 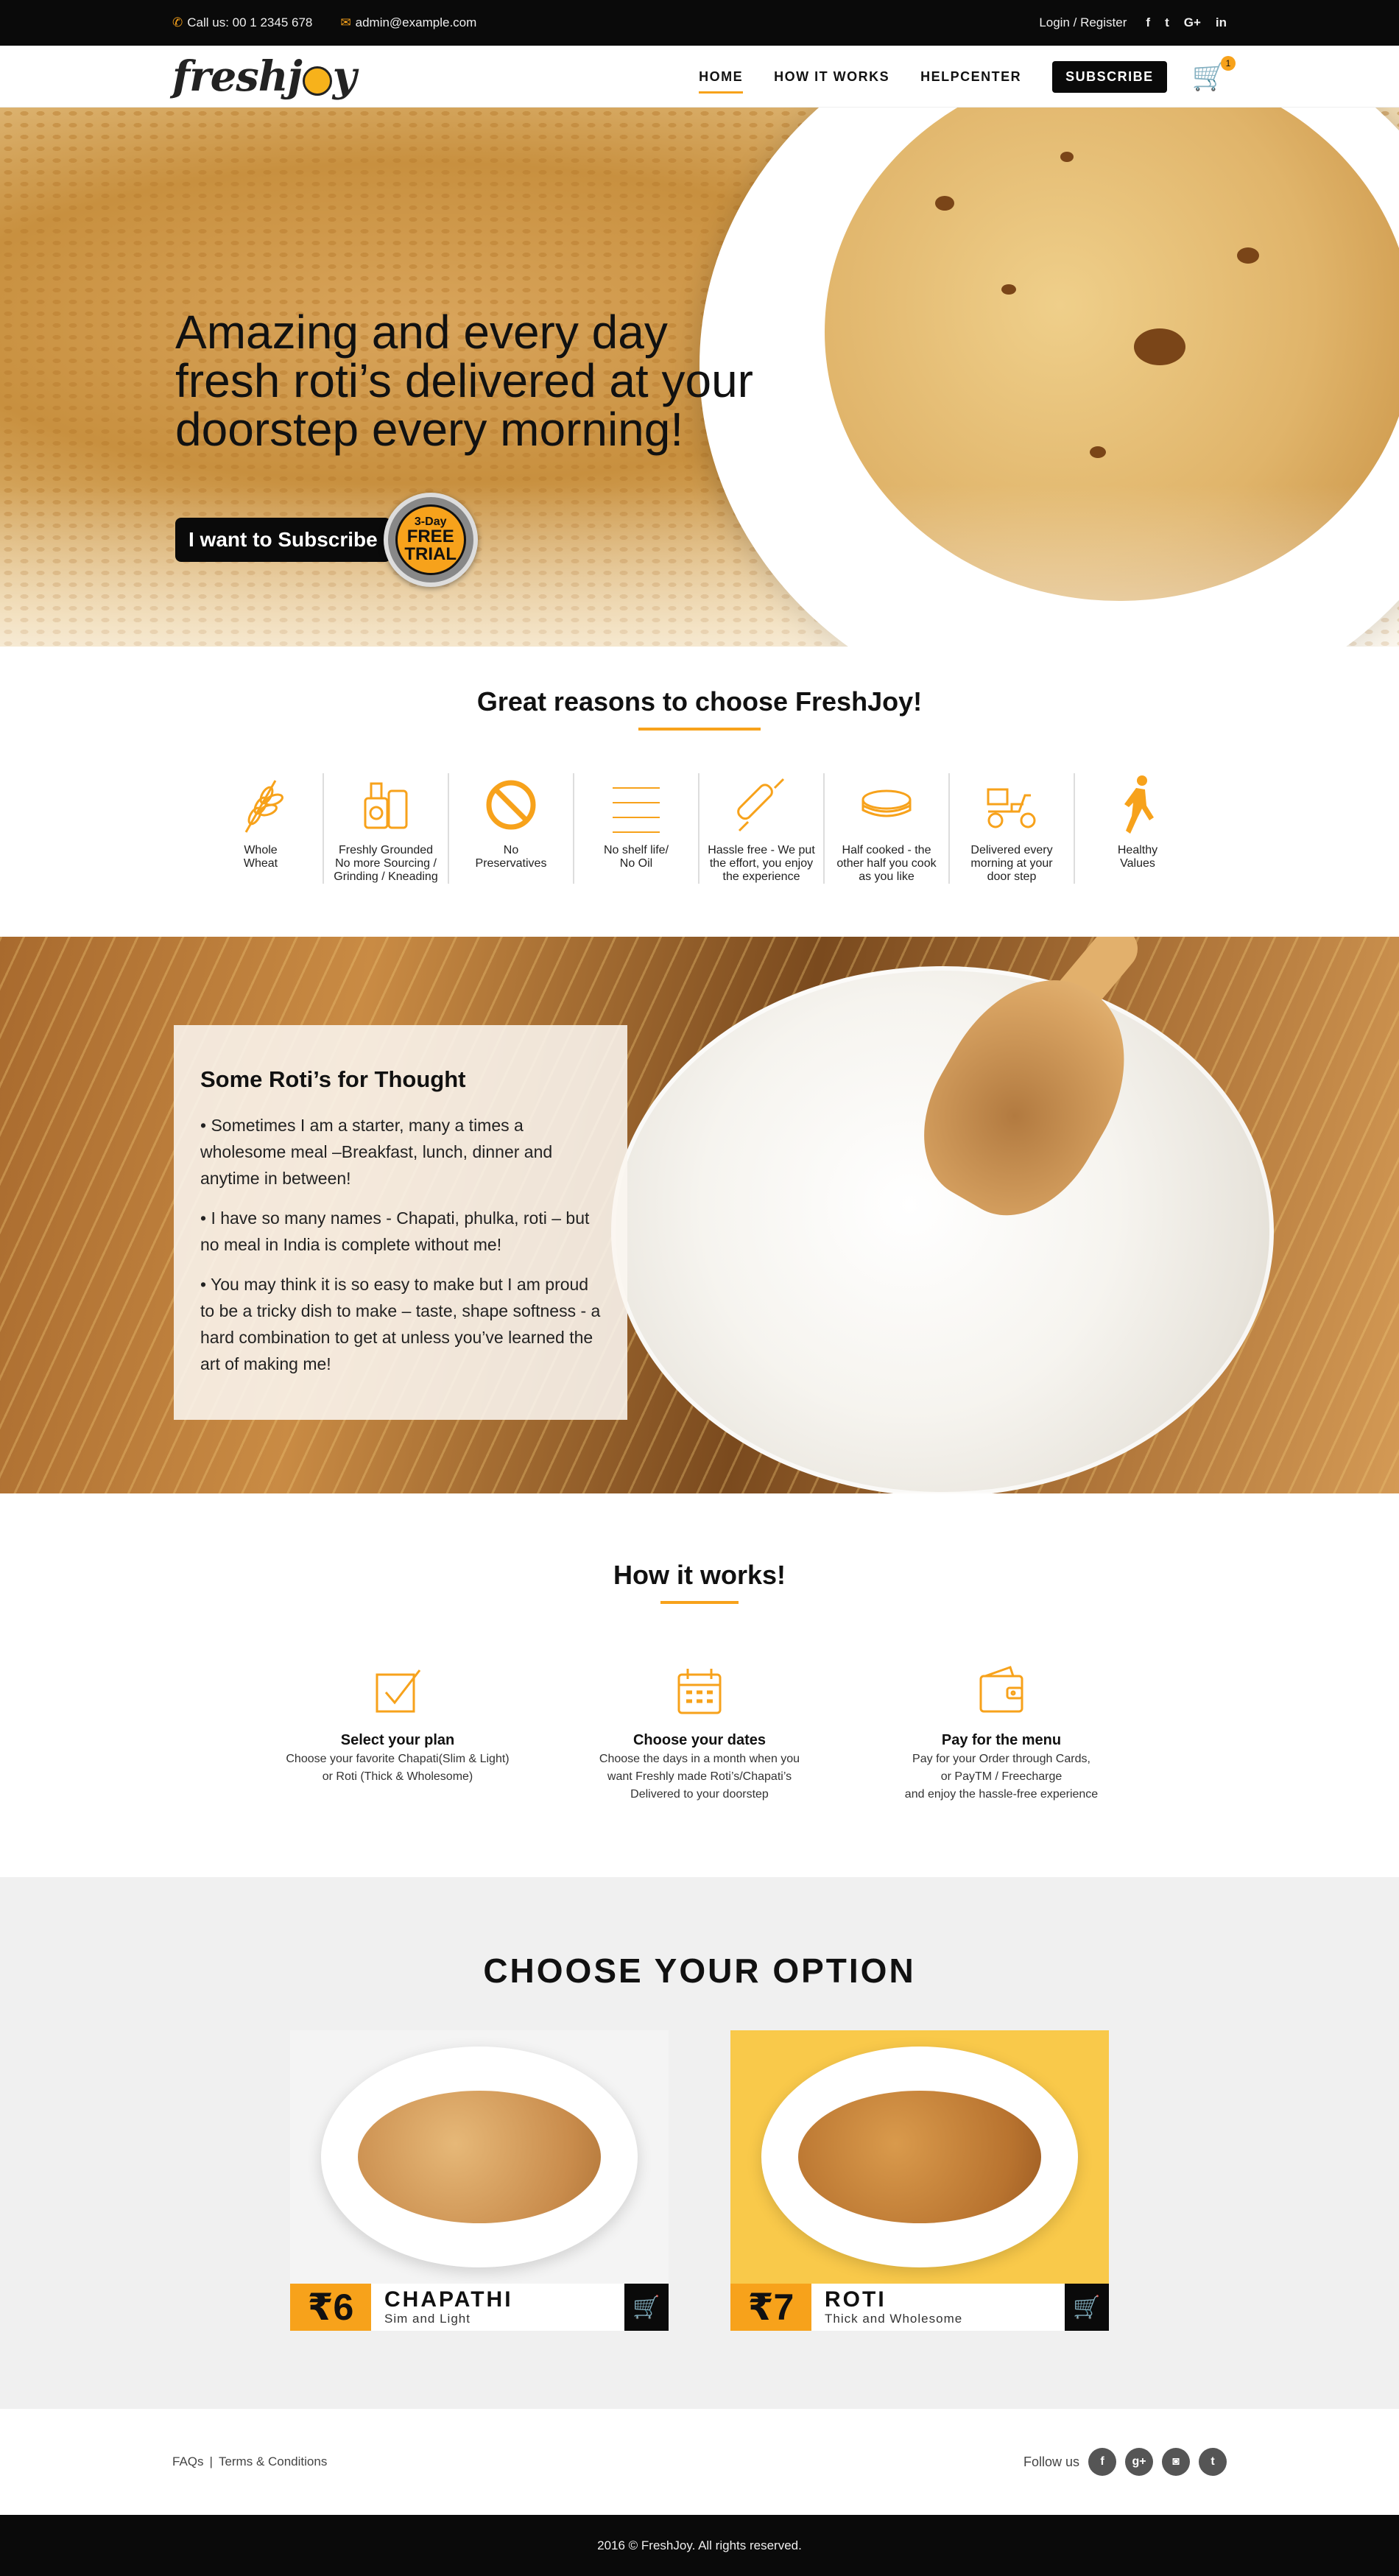 What do you see at coordinates (636, 857) in the screenshot?
I see `feature-label: No shelf life/ No Oil` at bounding box center [636, 857].